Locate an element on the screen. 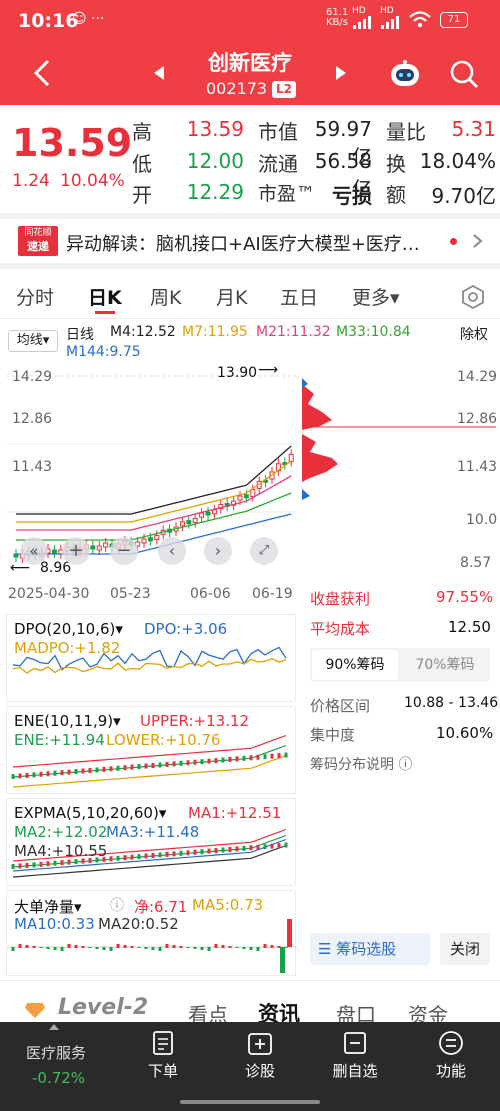 This screenshot has height=1111, width=500. battery-level: 71 is located at coordinates (454, 19).